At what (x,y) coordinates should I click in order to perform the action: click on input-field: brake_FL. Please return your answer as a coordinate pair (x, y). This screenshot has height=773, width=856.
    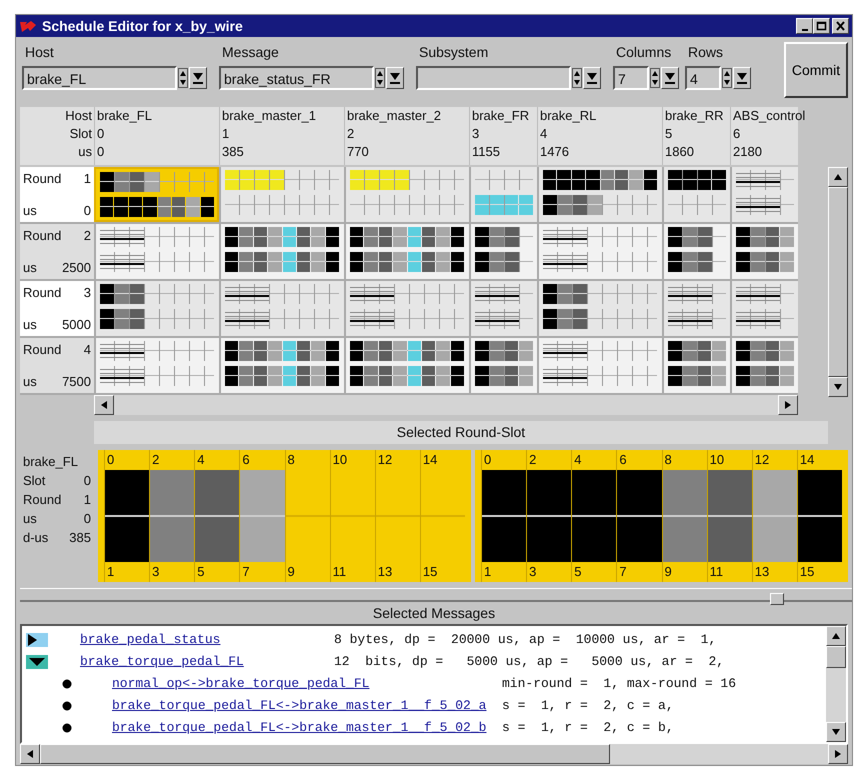
    Looking at the image, I should click on (99, 78).